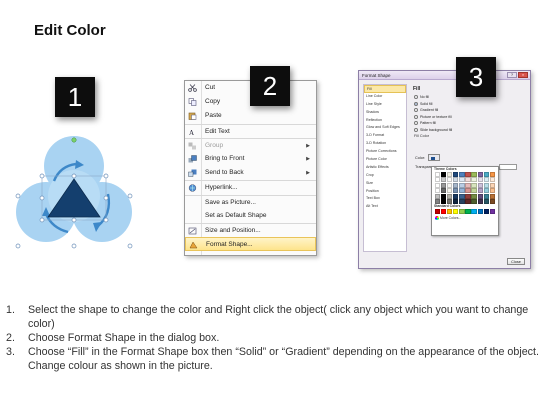 This screenshot has width=560, height=420. Describe the element at coordinates (512, 75) in the screenshot. I see `help-icon: ?` at that location.